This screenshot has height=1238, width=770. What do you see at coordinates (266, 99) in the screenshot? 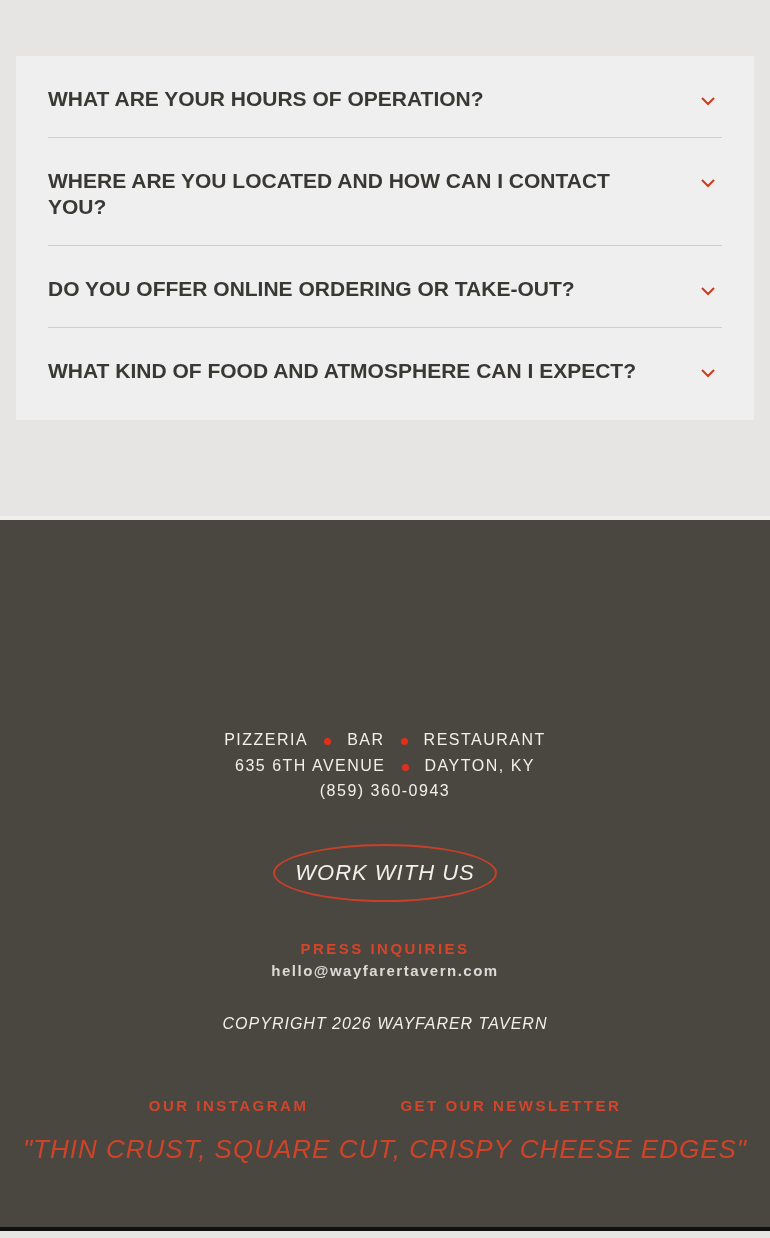
I see `faq-question: WHAT ARE YOUR HOURS OF OPERATION?` at bounding box center [266, 99].